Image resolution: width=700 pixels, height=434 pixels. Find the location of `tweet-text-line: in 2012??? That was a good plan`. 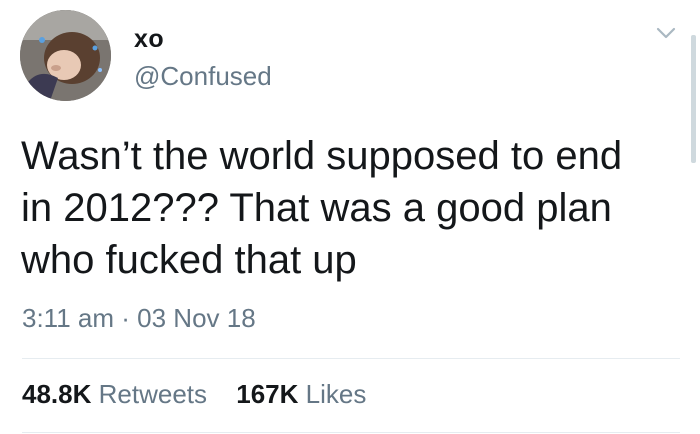

tweet-text-line: in 2012??? That was a good plan is located at coordinates (316, 208).